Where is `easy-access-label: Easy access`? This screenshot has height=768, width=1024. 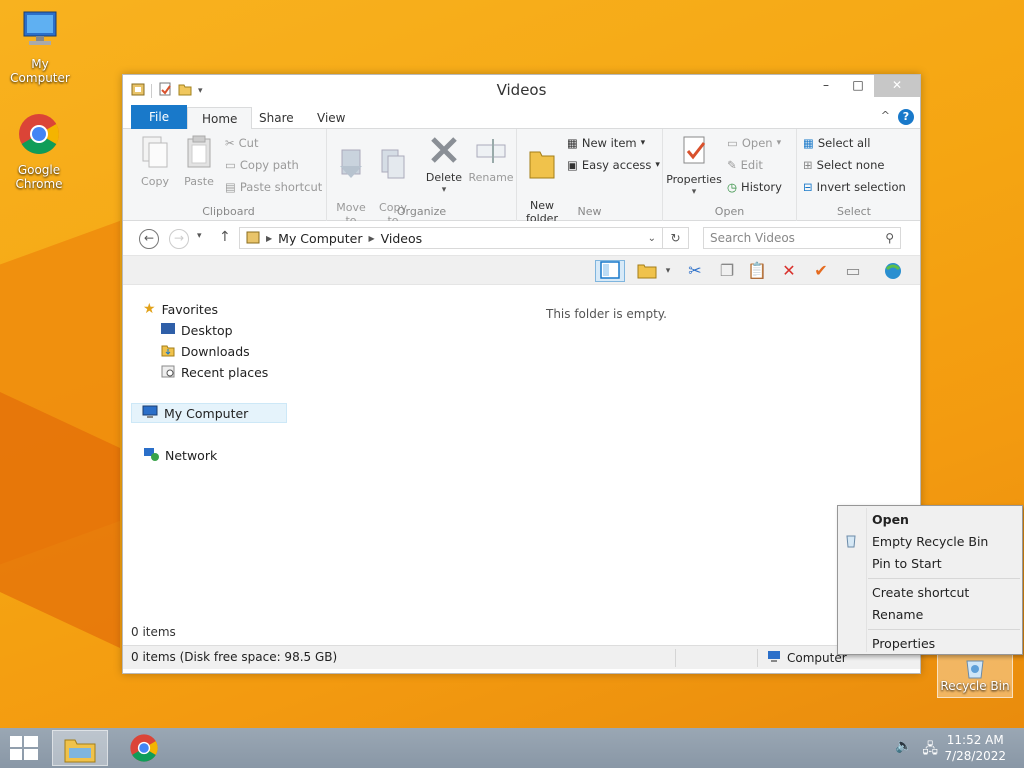
easy-access-label: Easy access is located at coordinates (616, 165).